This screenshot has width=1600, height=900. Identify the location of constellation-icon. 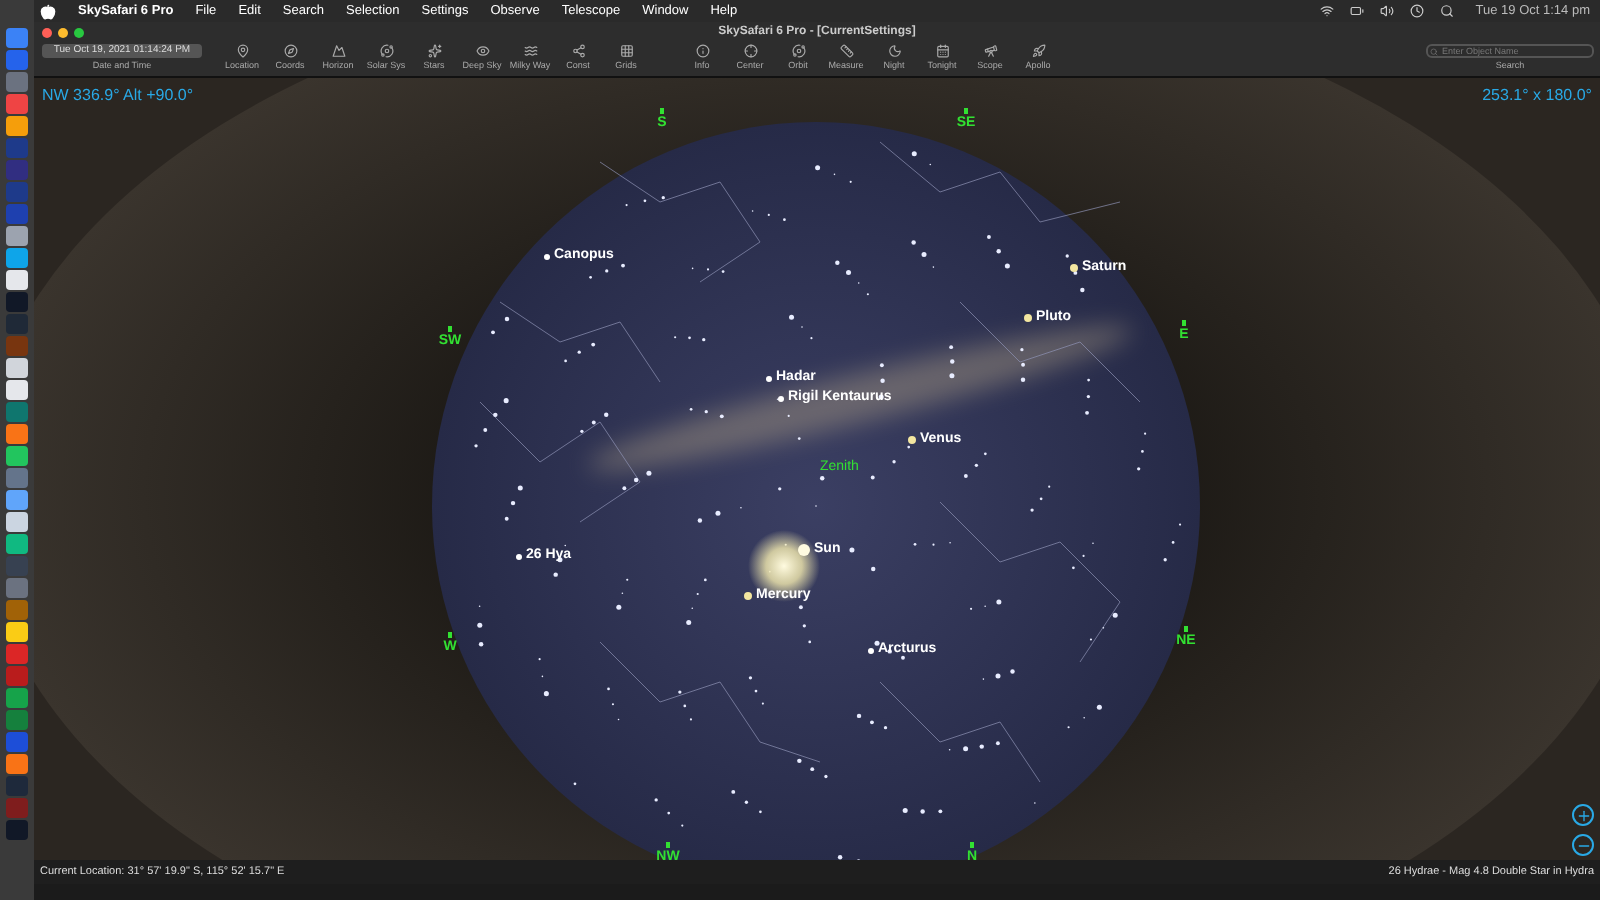
(578, 51).